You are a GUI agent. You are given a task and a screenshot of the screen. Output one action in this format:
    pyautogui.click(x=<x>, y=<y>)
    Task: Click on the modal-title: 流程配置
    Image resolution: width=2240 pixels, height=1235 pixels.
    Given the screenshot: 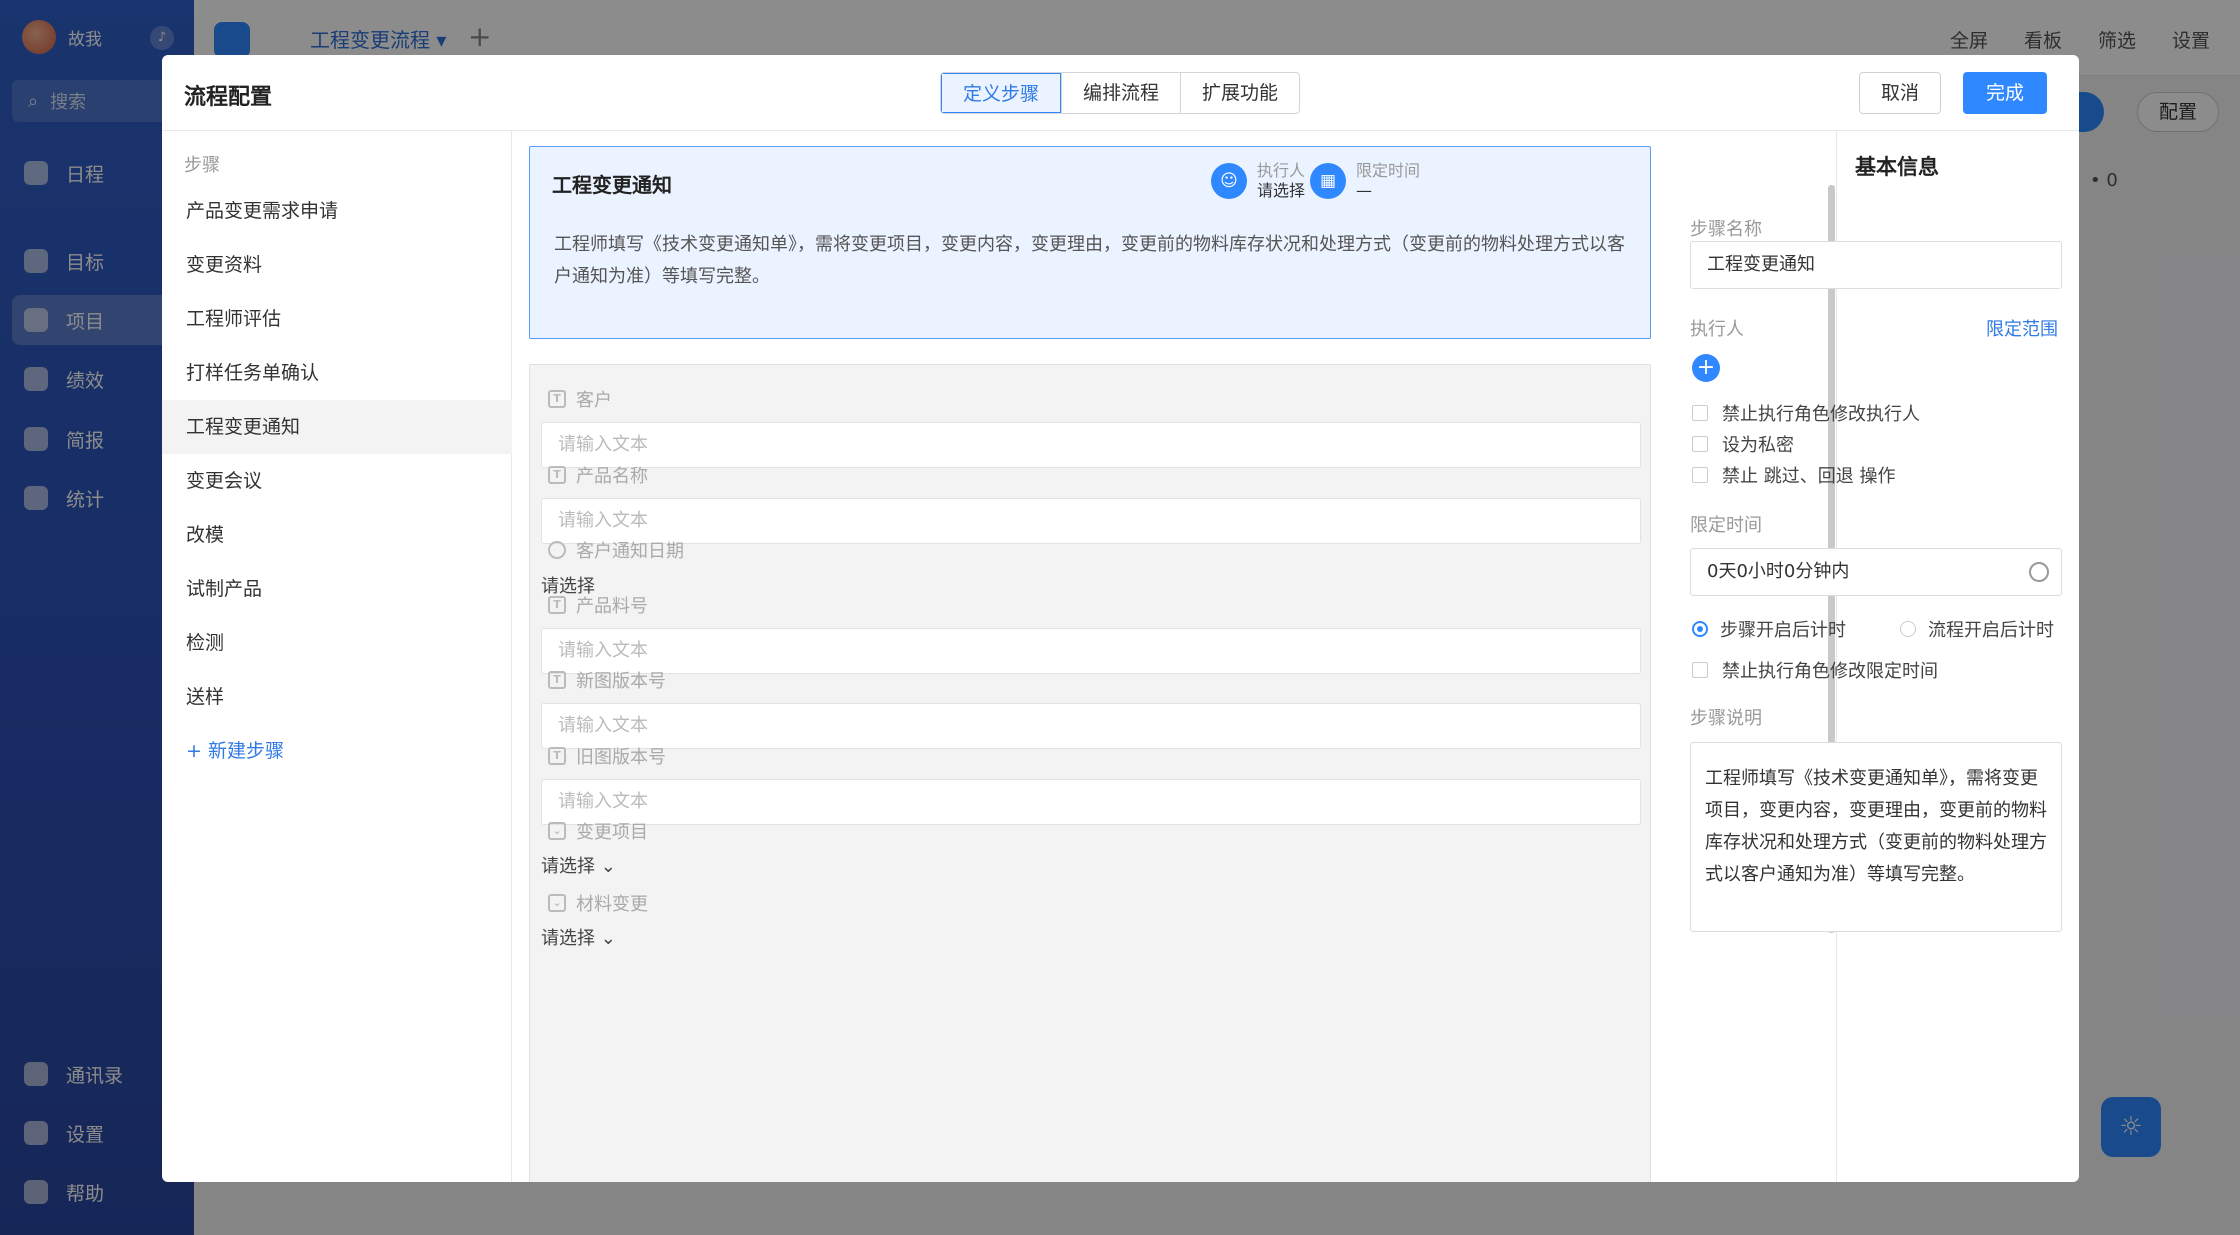 What is the action you would take?
    pyautogui.click(x=228, y=97)
    